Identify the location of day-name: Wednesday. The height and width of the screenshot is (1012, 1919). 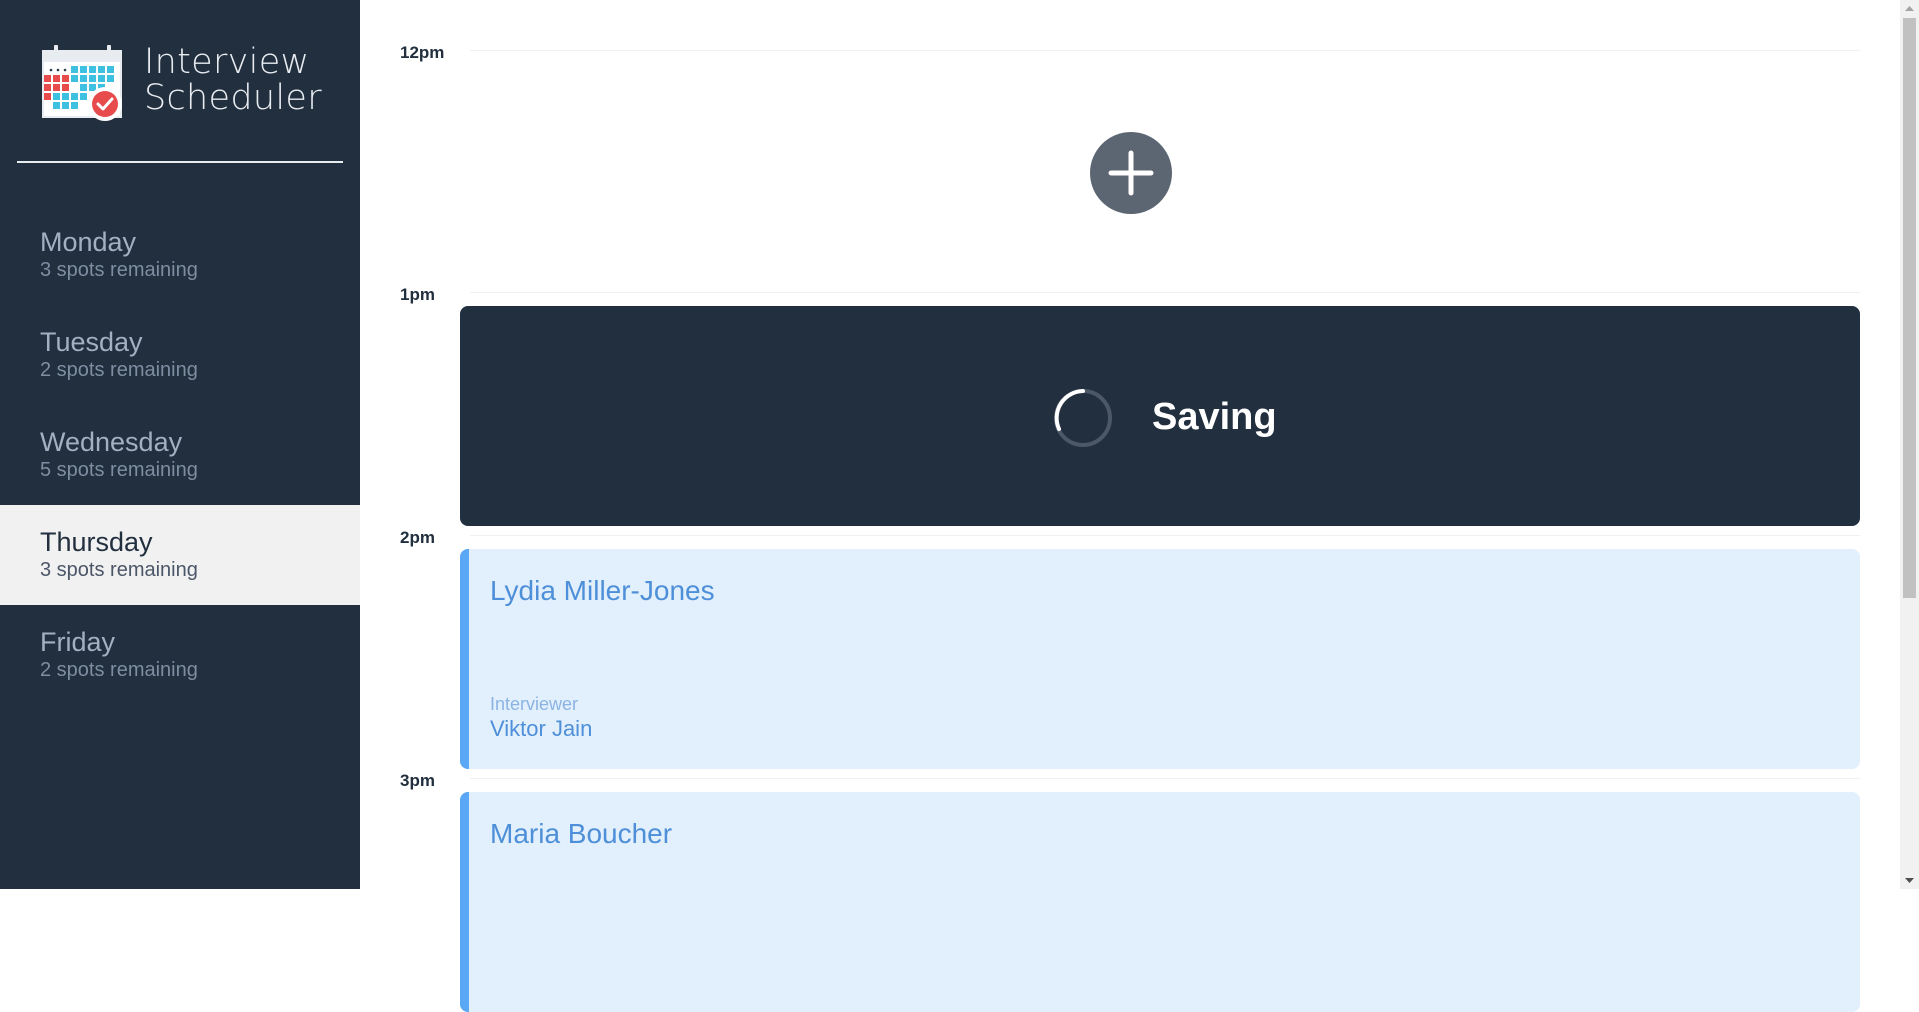
(111, 442).